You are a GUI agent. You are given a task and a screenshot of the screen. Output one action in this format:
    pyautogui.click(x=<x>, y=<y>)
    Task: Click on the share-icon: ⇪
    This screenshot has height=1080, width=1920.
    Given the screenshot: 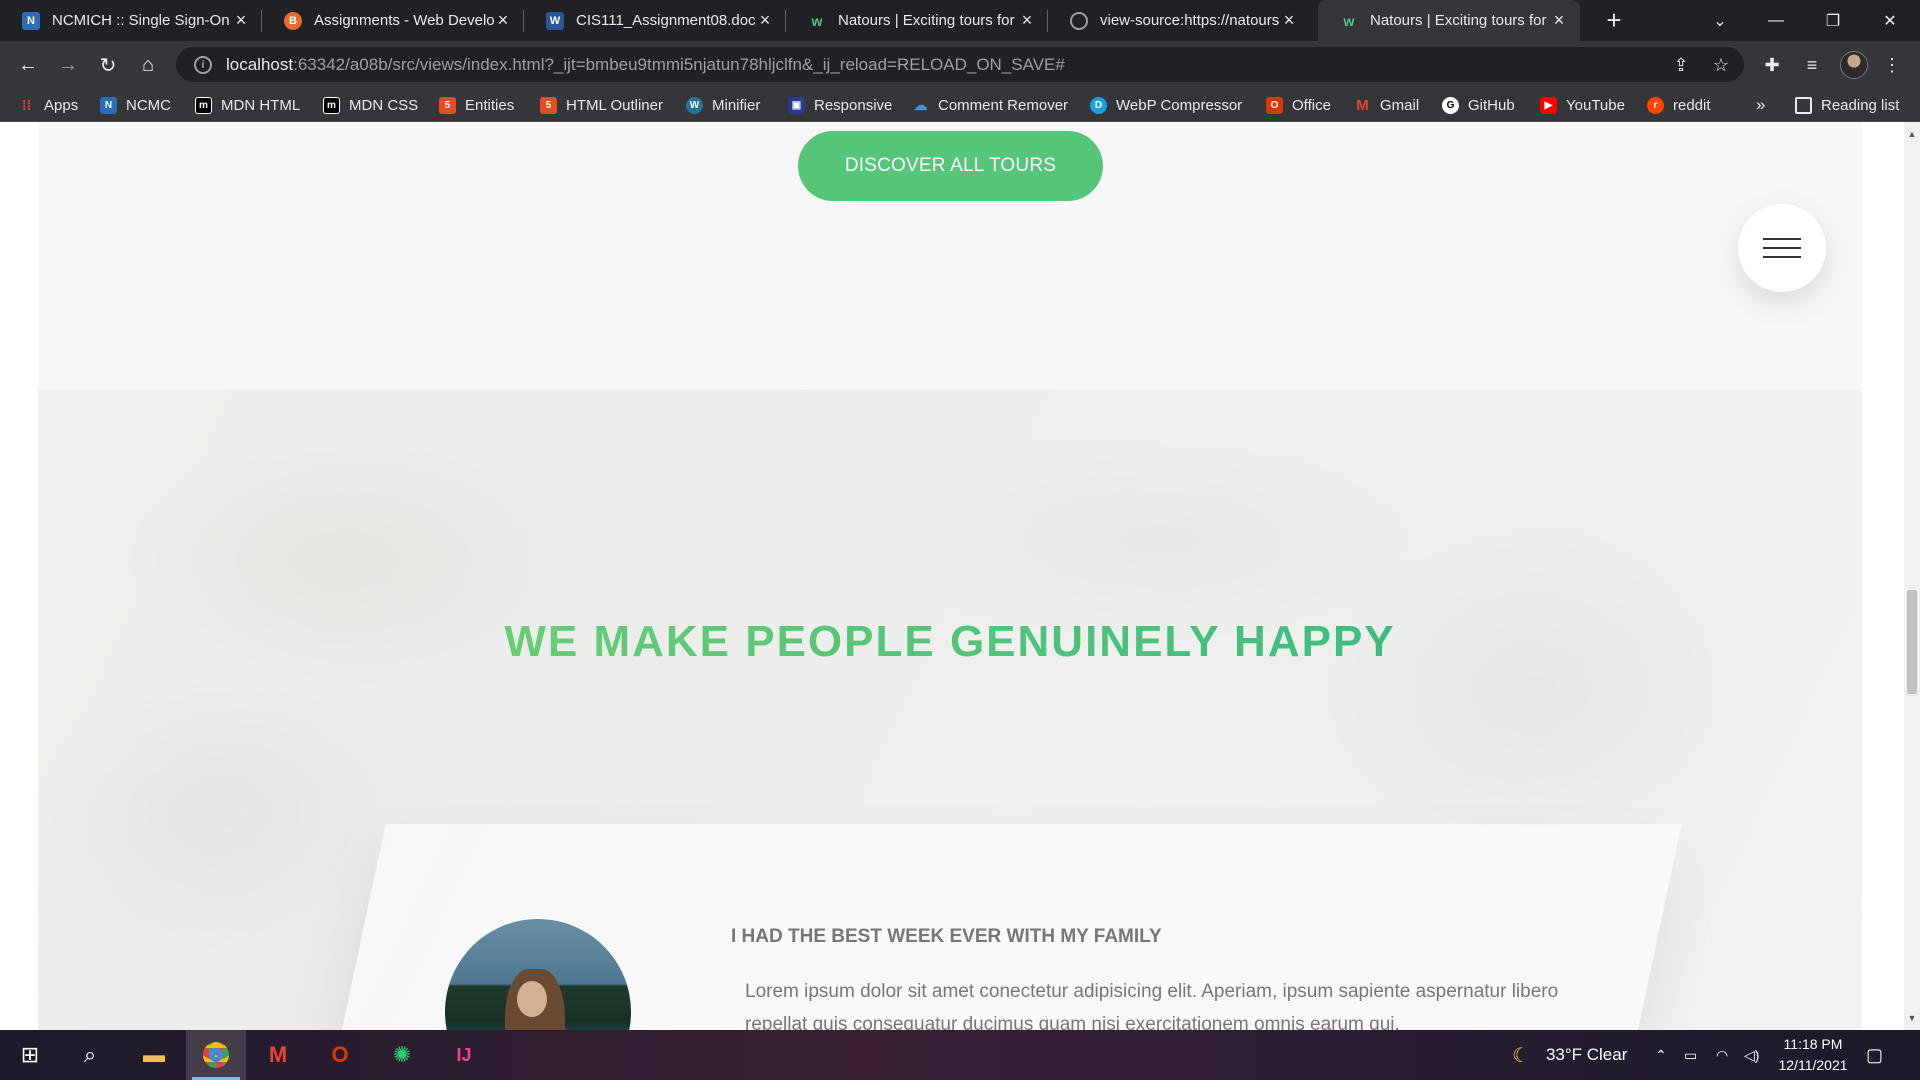 What is the action you would take?
    pyautogui.click(x=1681, y=65)
    